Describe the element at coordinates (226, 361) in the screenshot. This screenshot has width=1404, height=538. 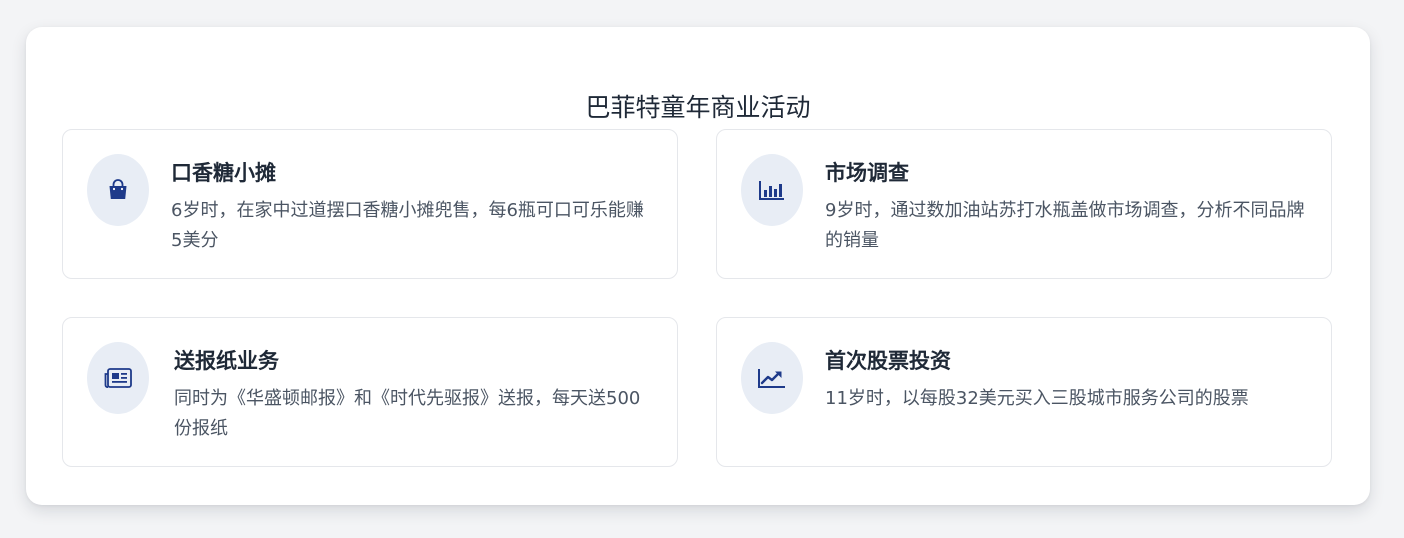
I see `card-title: 送报纸业务` at that location.